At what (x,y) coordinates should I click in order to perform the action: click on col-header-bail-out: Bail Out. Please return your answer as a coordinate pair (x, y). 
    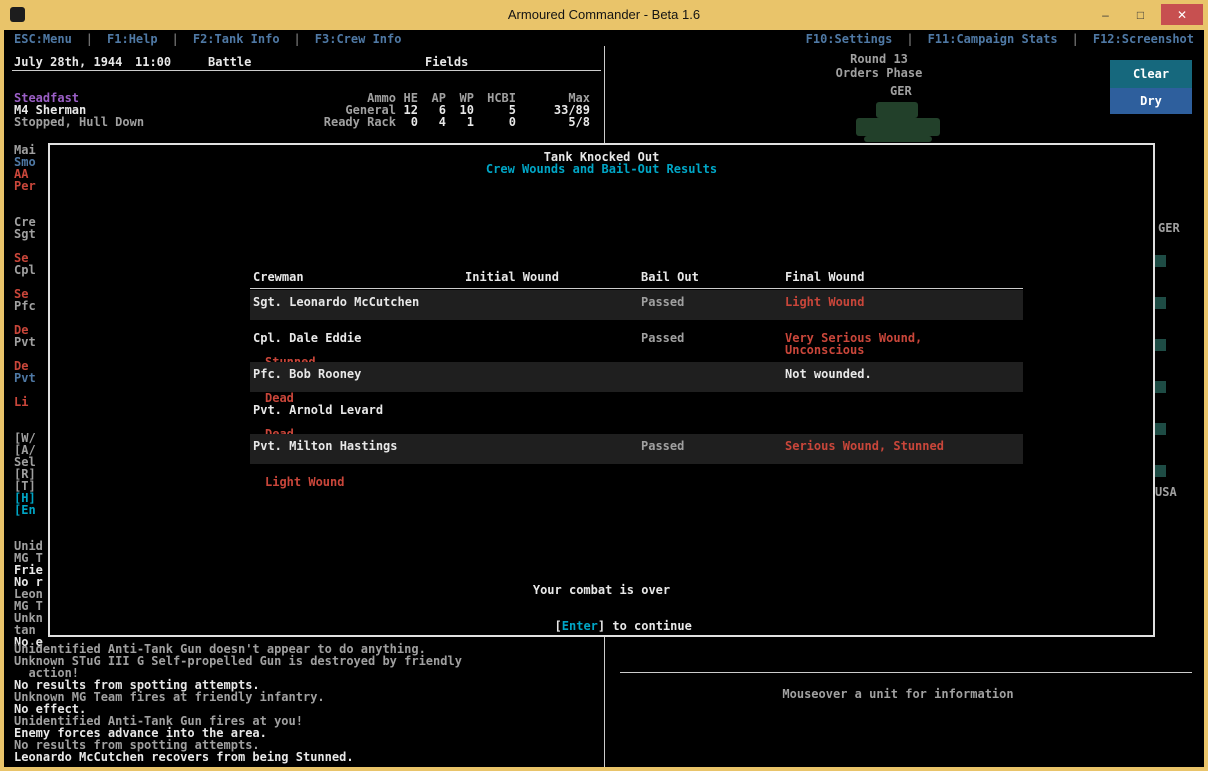
    Looking at the image, I should click on (670, 277).